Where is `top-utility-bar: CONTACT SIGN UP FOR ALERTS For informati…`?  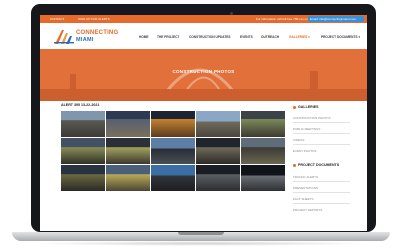 top-utility-bar: CONTACT SIGN UP FOR ALERTS For informati… is located at coordinates (203, 19).